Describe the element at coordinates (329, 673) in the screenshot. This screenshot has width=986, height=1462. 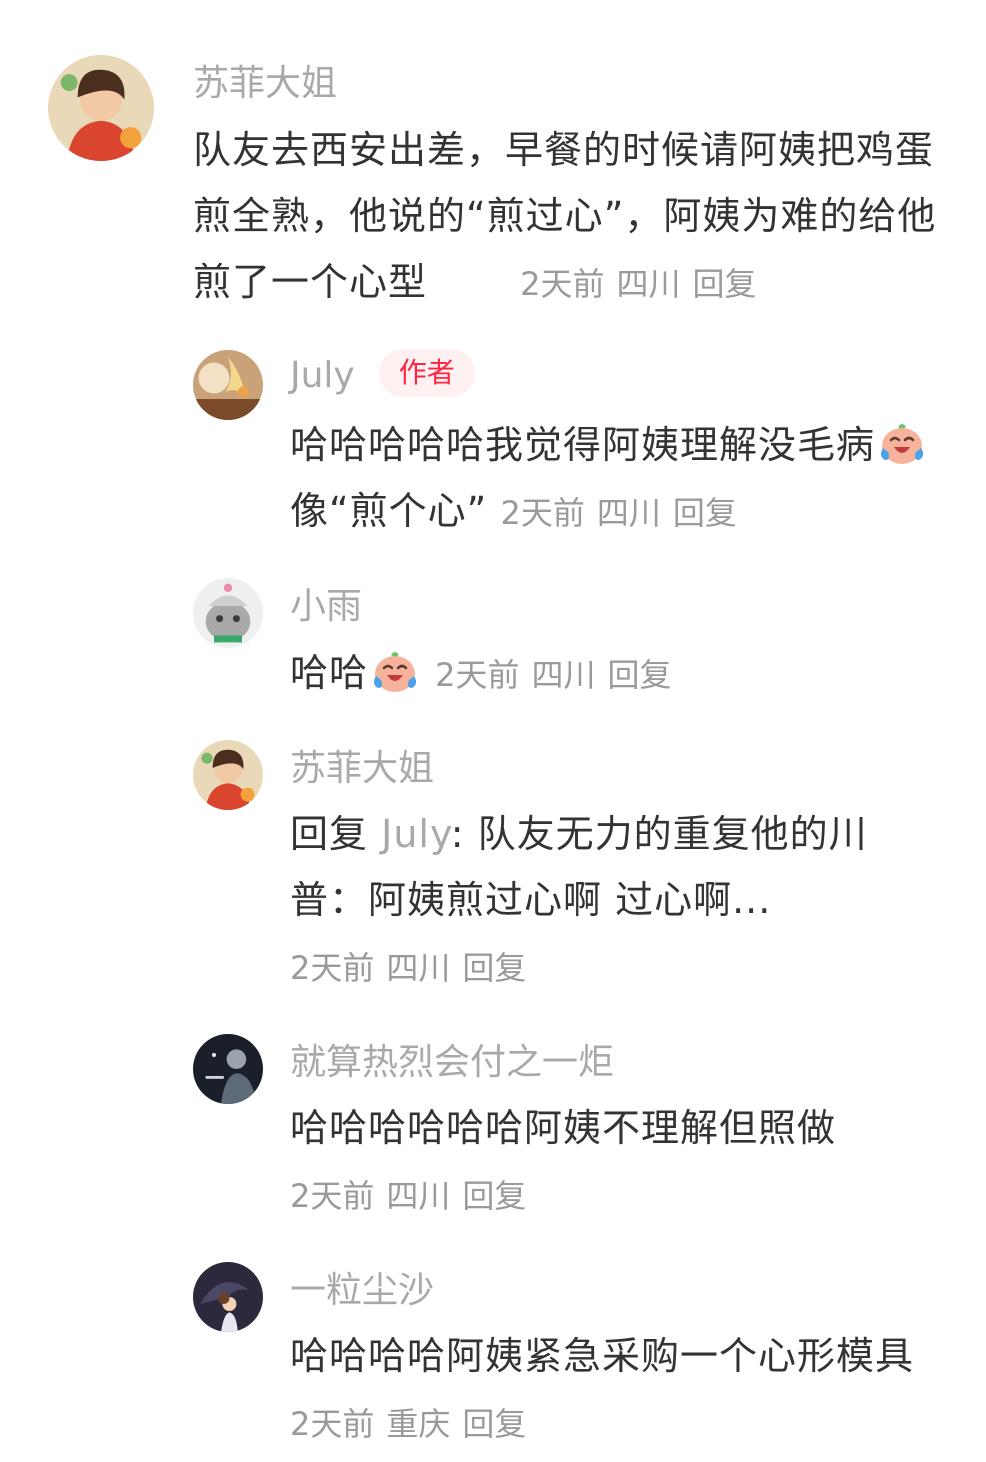
I see `comment-text: 哈哈` at that location.